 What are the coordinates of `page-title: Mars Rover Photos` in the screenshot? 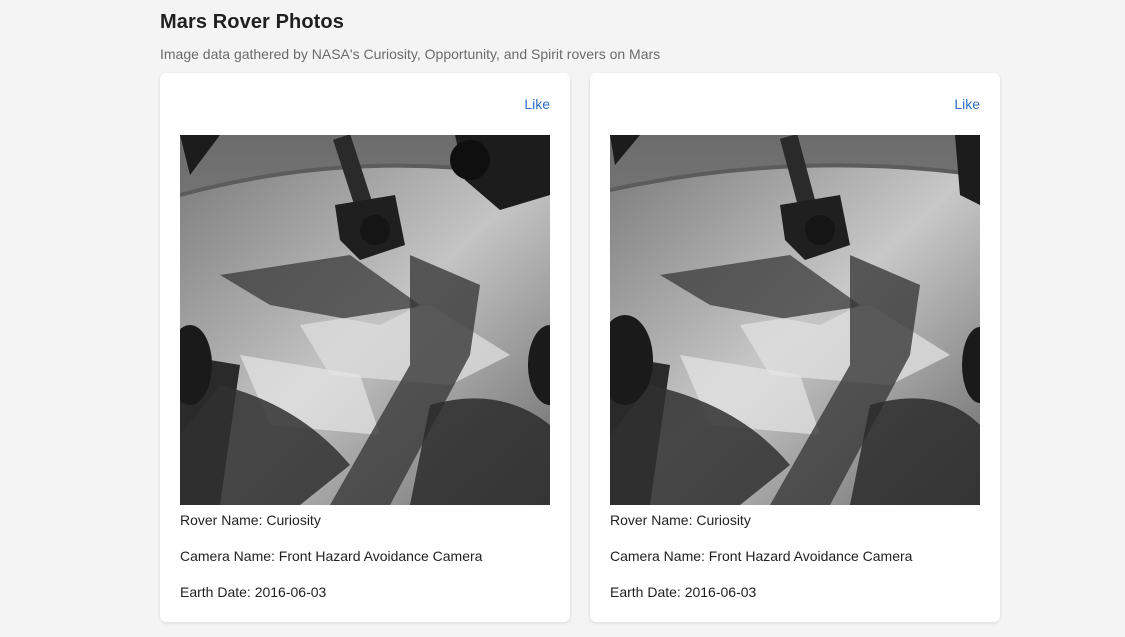 It's located at (252, 22).